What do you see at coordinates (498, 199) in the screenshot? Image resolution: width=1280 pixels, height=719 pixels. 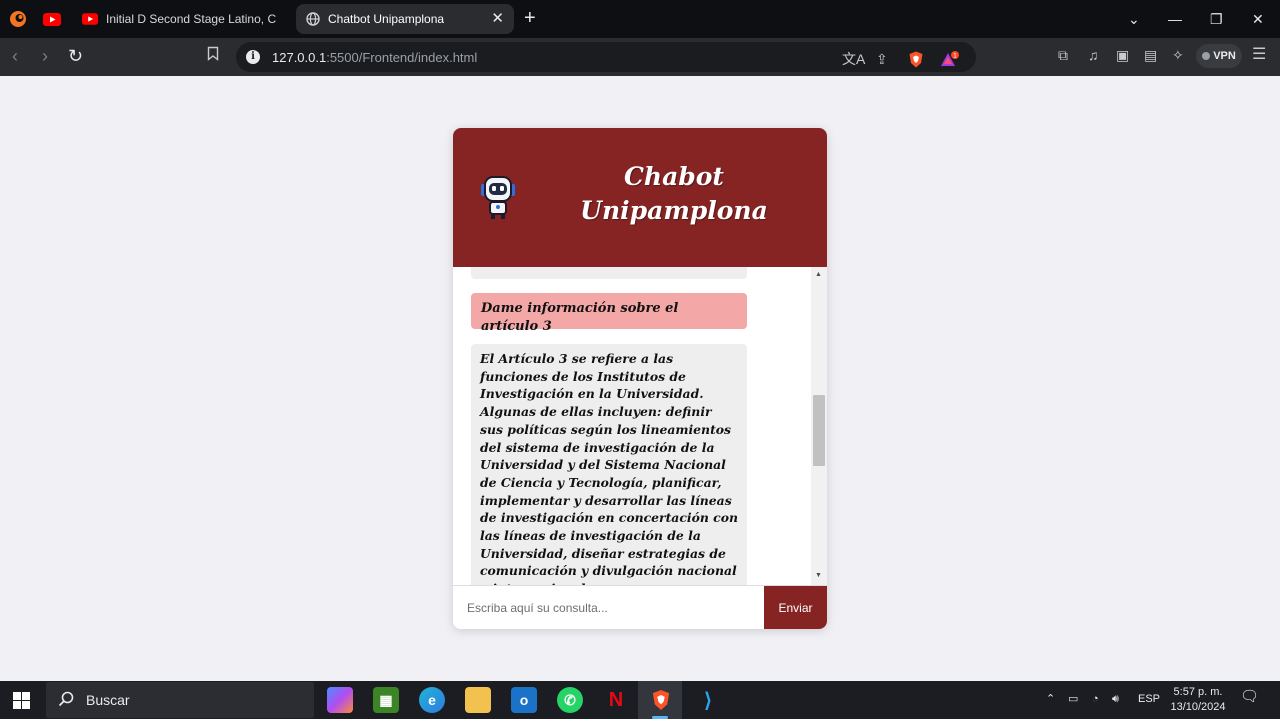 I see `robot-icon` at bounding box center [498, 199].